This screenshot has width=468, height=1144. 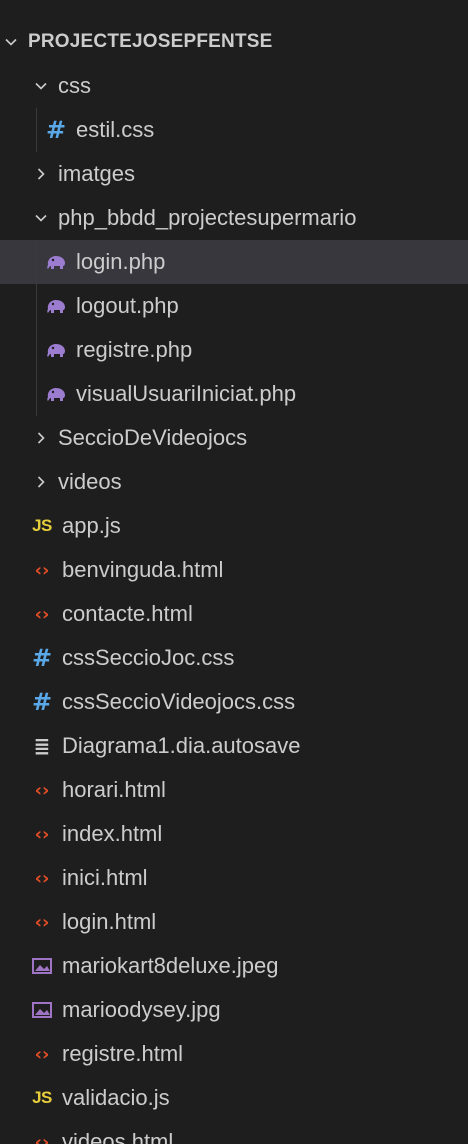 What do you see at coordinates (234, 526) in the screenshot?
I see `file-app-js: JS app.js` at bounding box center [234, 526].